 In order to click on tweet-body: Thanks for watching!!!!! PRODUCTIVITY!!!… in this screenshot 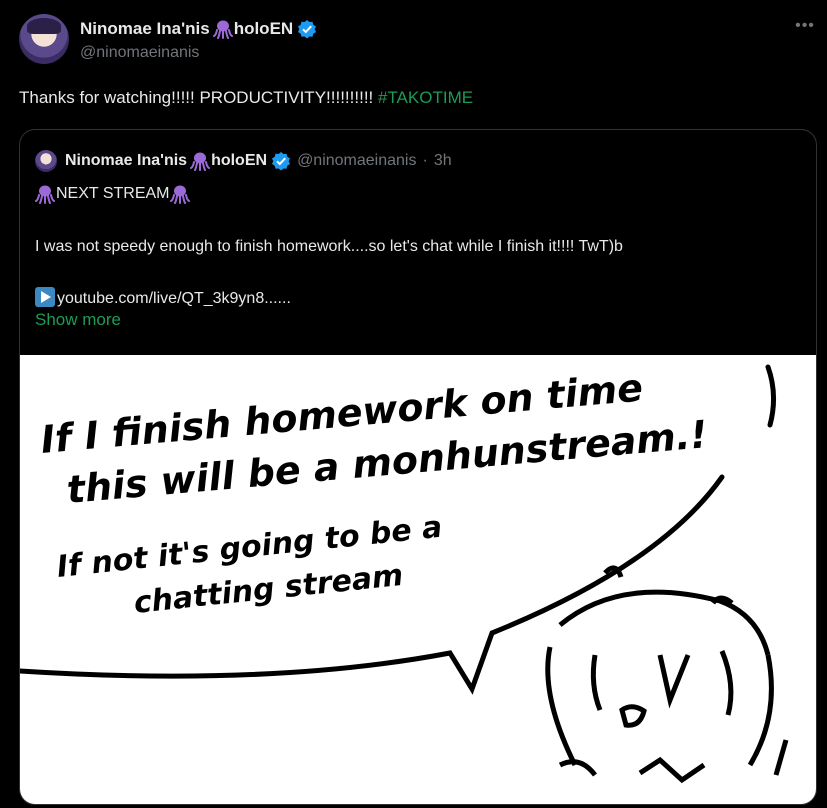, I will do `click(198, 97)`.